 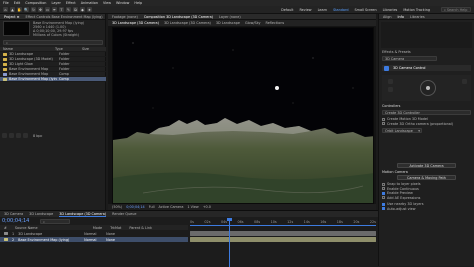 I want to click on search-help-input: ⌕ Search Help, so click(x=456, y=9).